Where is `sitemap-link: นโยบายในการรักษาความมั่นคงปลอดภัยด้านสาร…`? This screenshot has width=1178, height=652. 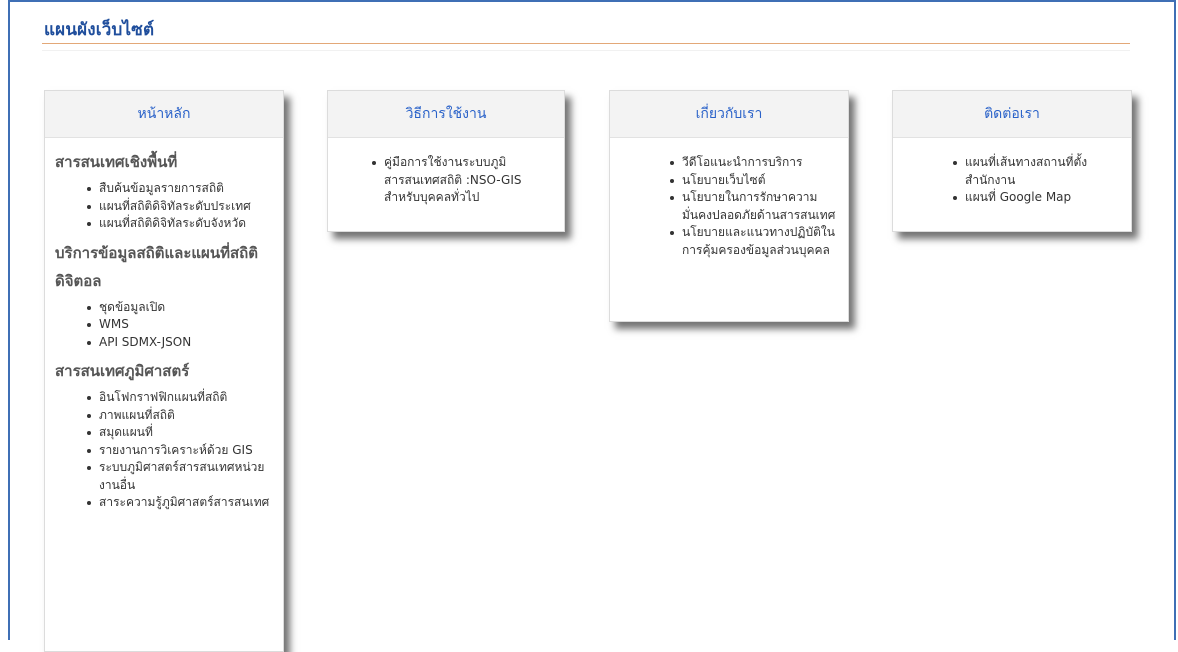 sitemap-link: นโยบายในการรักษาความมั่นคงปลอดภัยด้านสาร… is located at coordinates (754, 206).